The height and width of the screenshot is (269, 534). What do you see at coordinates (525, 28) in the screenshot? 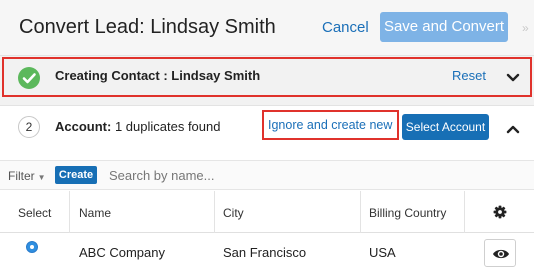
I see `chevron-right-icon: »` at bounding box center [525, 28].